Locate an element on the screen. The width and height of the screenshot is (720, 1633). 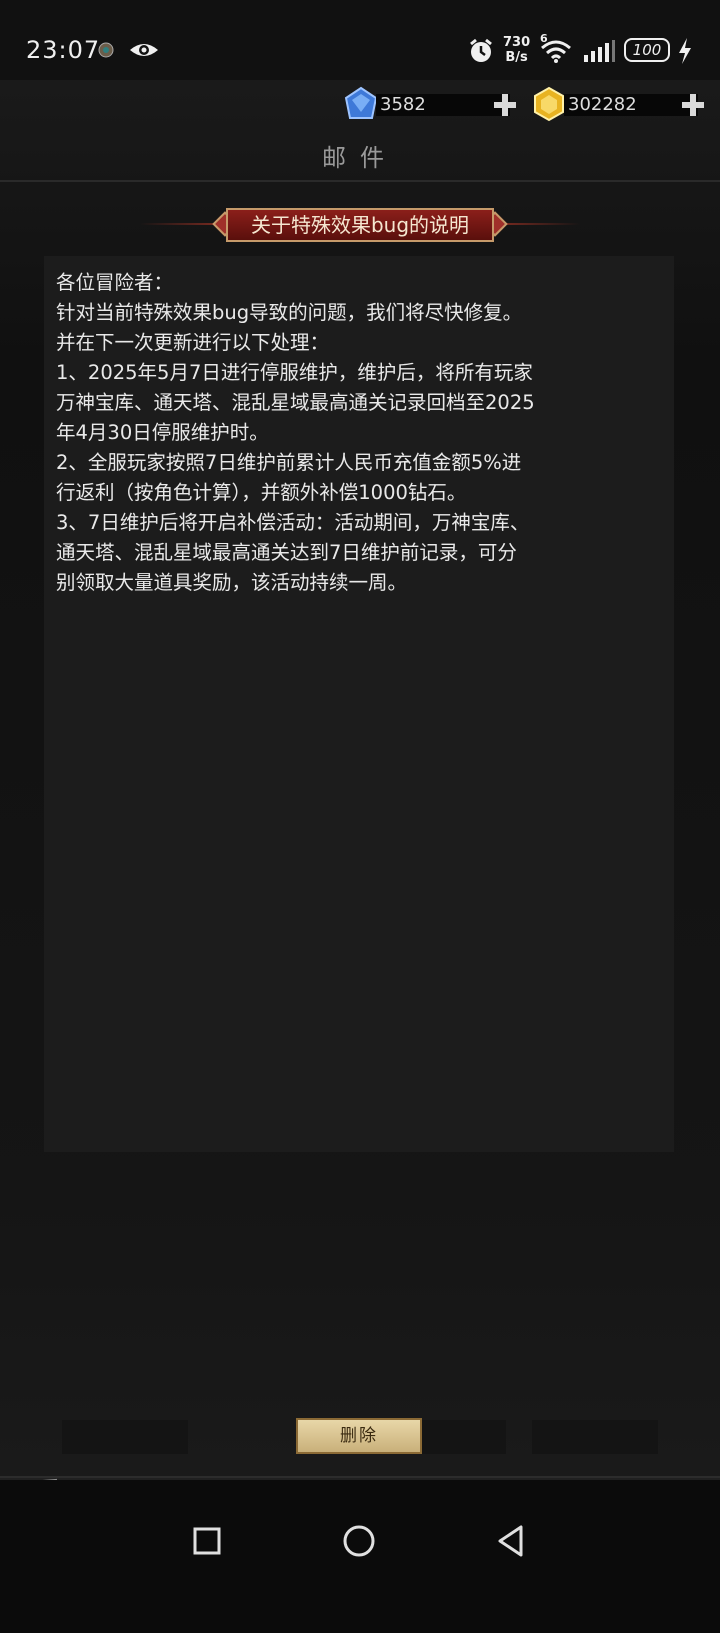
add-gold-button is located at coordinates (693, 105).